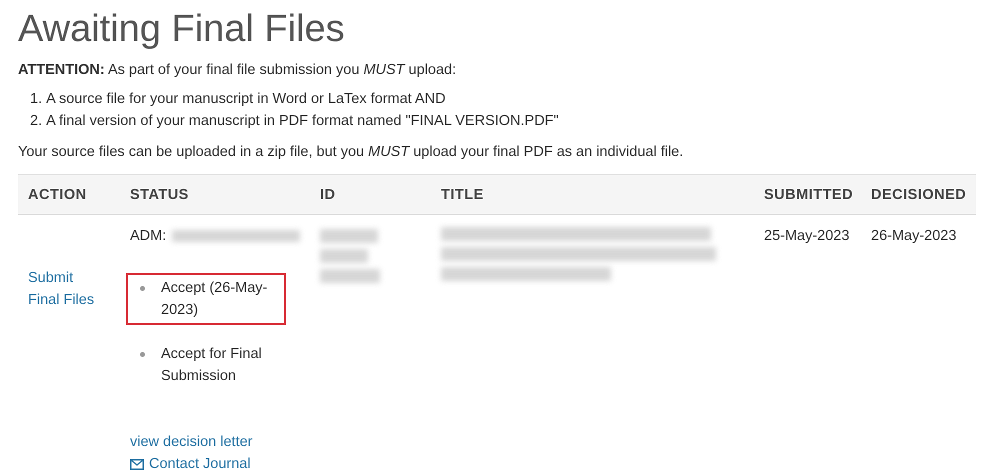  I want to click on column-header: DECISIONED, so click(918, 194).